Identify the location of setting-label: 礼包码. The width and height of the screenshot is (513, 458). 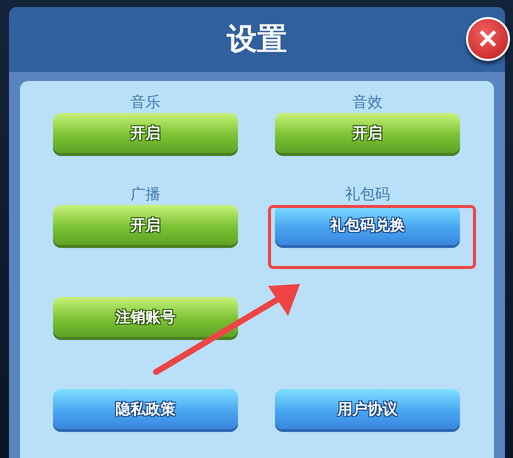
(367, 194).